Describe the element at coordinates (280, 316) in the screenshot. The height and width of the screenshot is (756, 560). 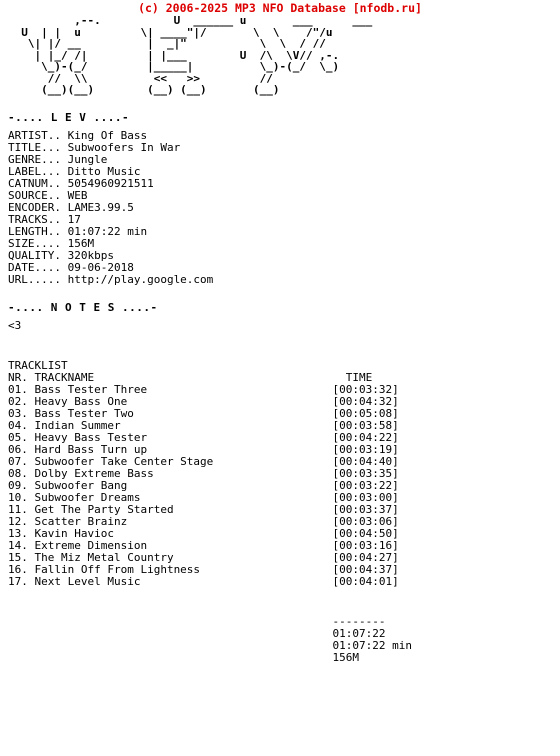
I see `notes-section: -.... N O T E S ....- <3` at that location.